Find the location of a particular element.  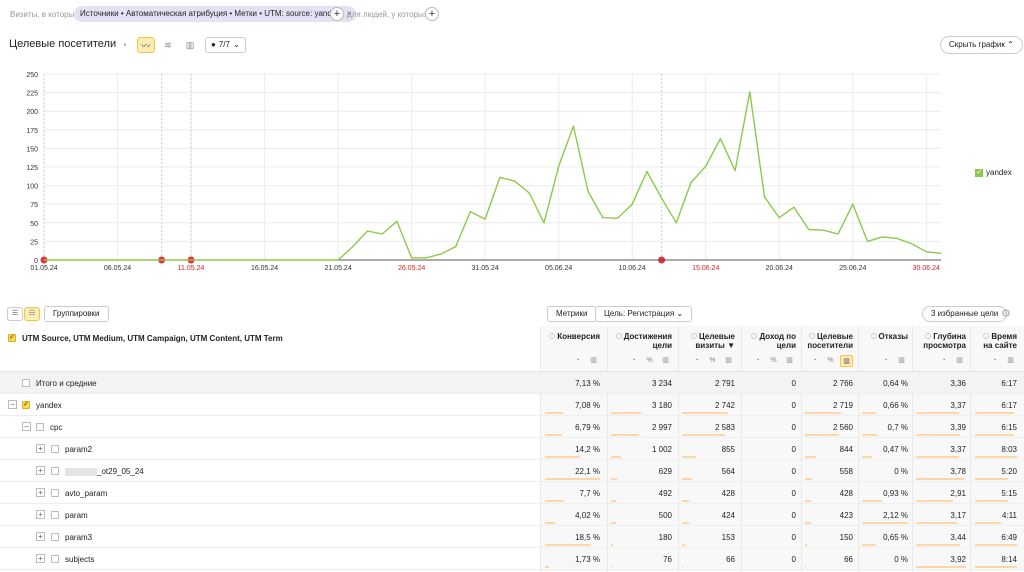

row-label: param3 is located at coordinates (78, 537).